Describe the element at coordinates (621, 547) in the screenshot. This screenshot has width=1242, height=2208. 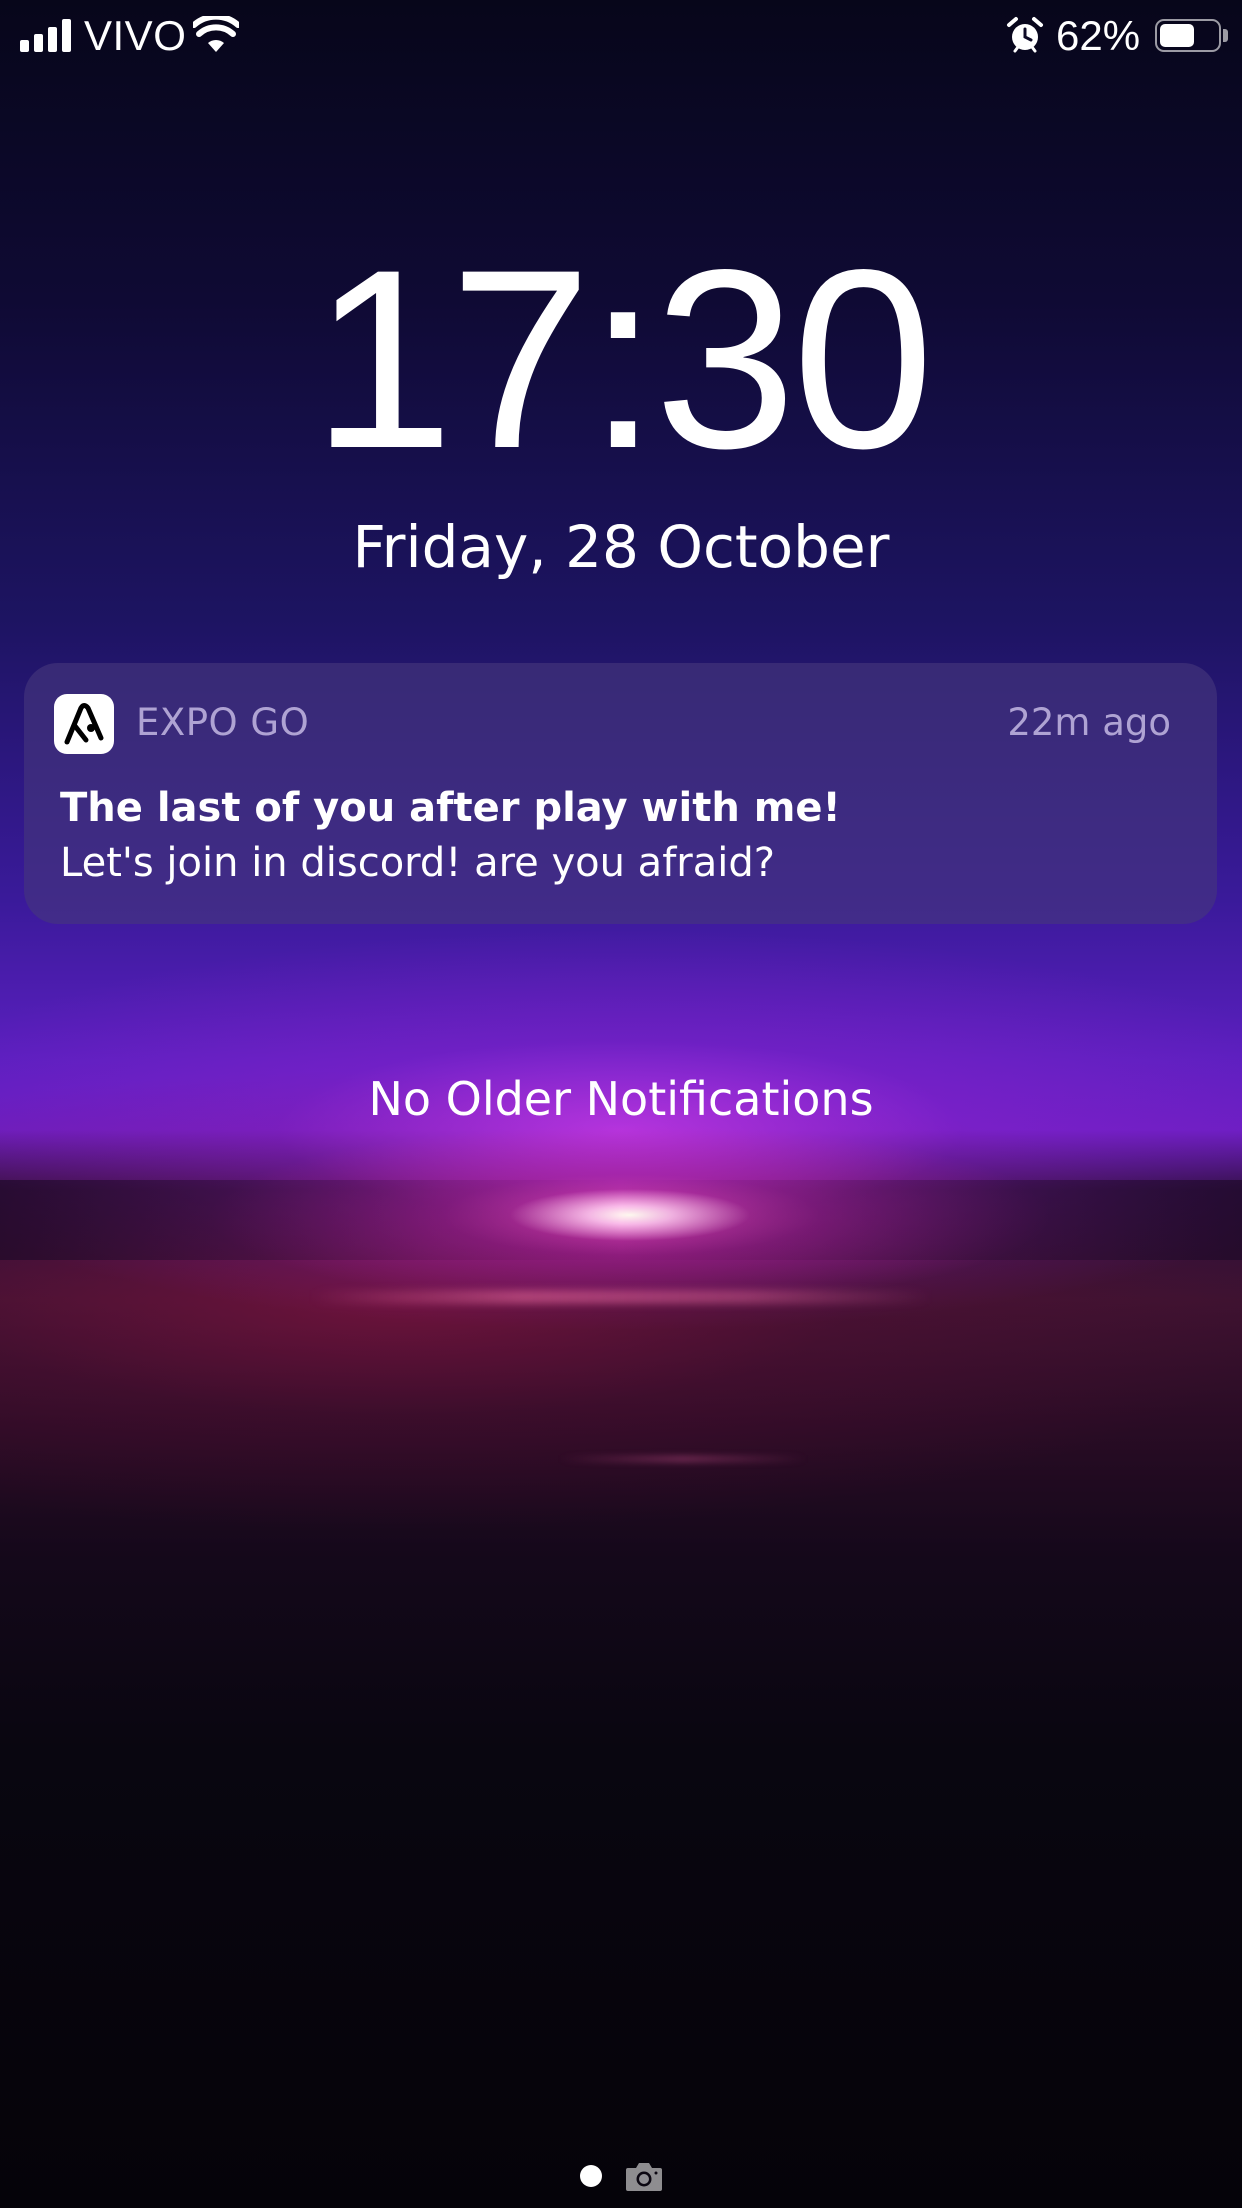
I see `lock-screen-date: Friday, 28 October` at that location.